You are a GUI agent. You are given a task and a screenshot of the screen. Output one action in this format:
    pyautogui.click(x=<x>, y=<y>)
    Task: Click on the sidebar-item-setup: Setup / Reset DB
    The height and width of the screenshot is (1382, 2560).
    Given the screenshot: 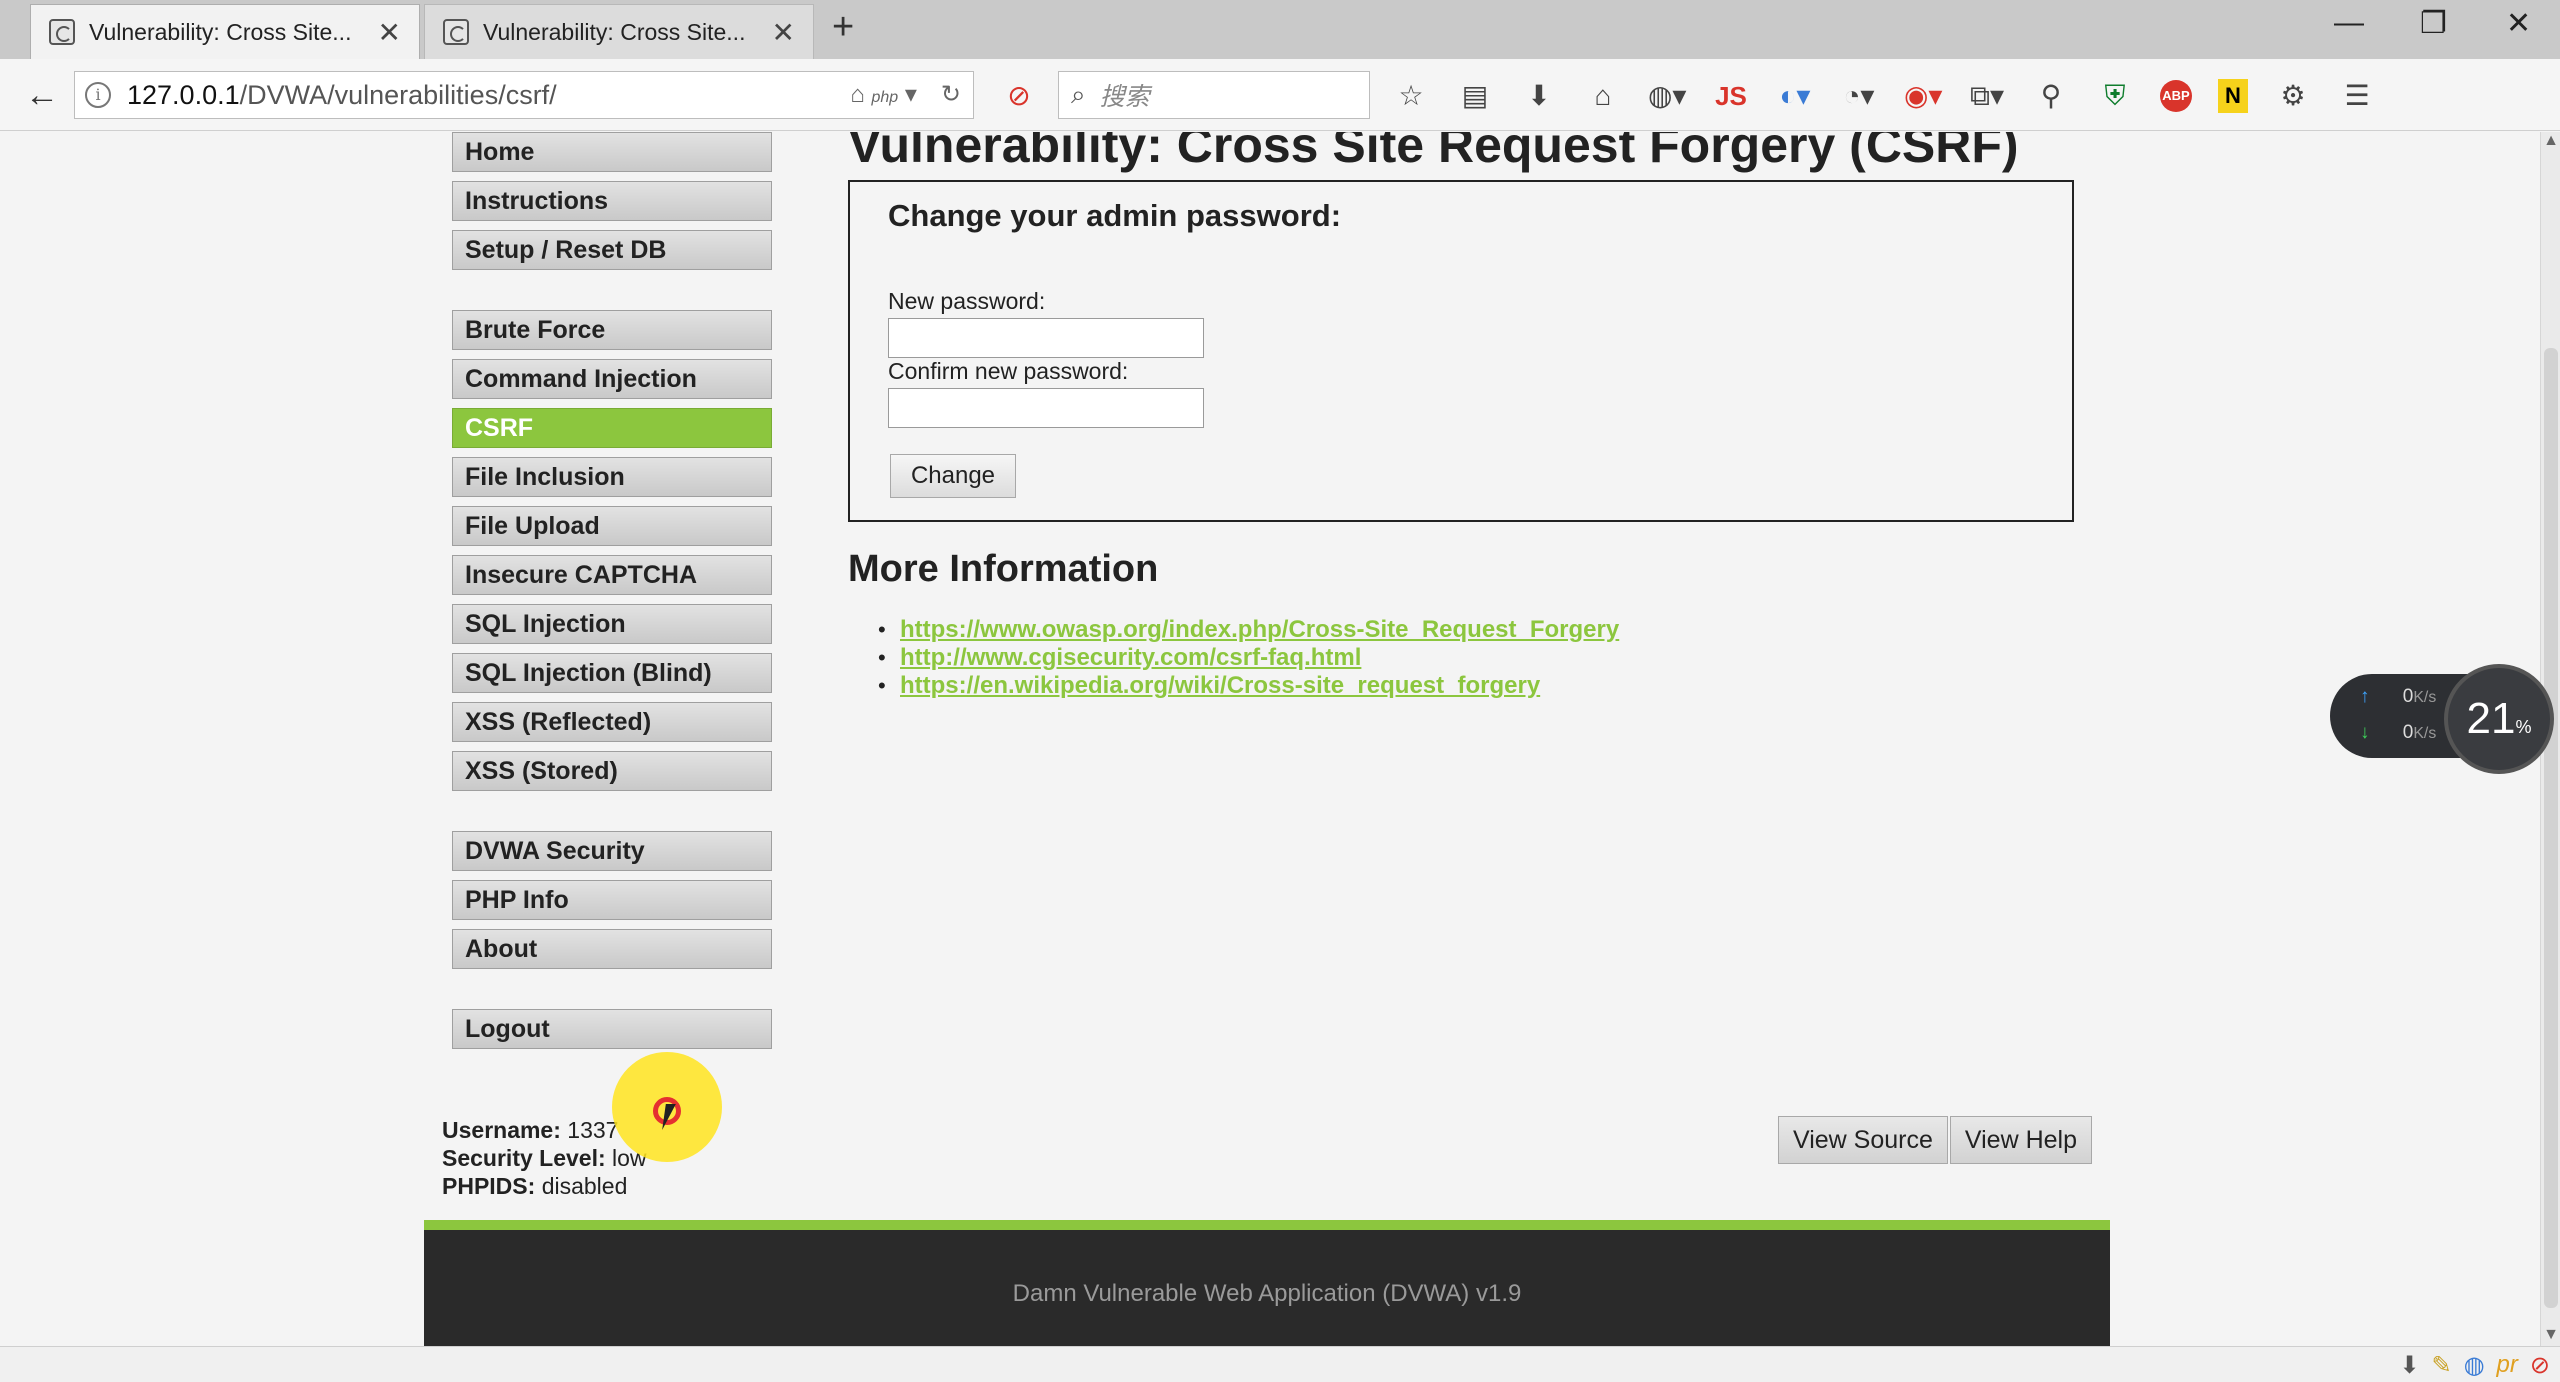 What is the action you would take?
    pyautogui.click(x=612, y=250)
    